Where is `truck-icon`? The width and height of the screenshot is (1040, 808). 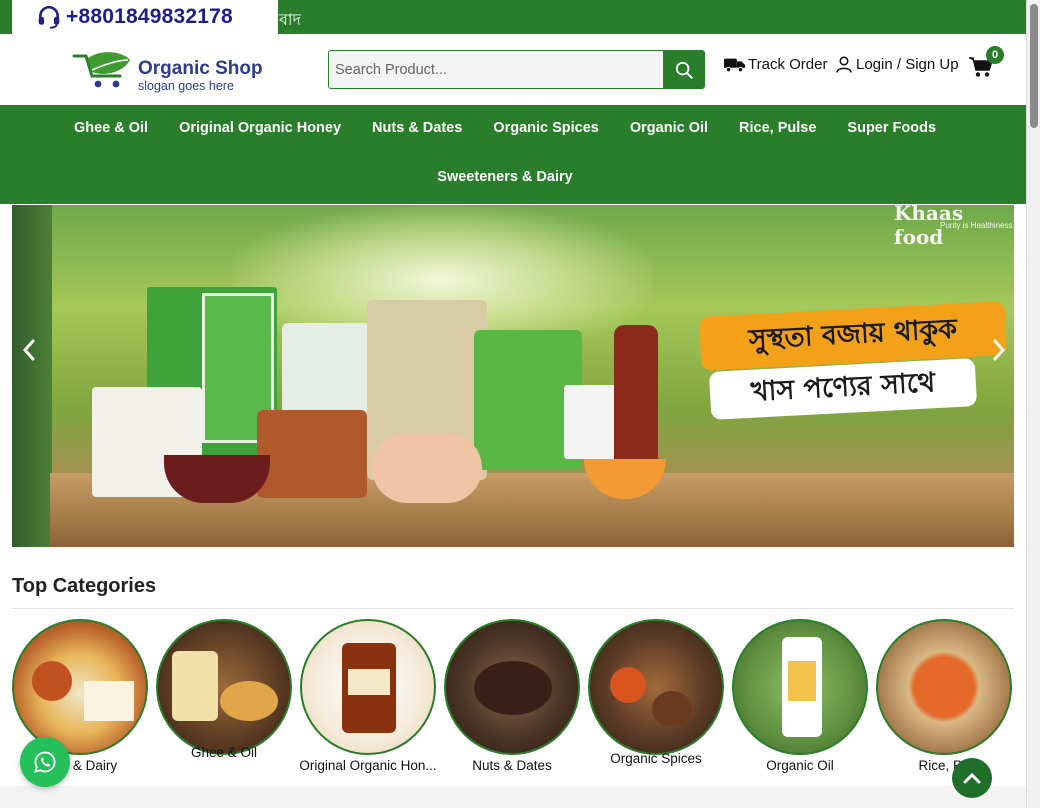 truck-icon is located at coordinates (735, 65).